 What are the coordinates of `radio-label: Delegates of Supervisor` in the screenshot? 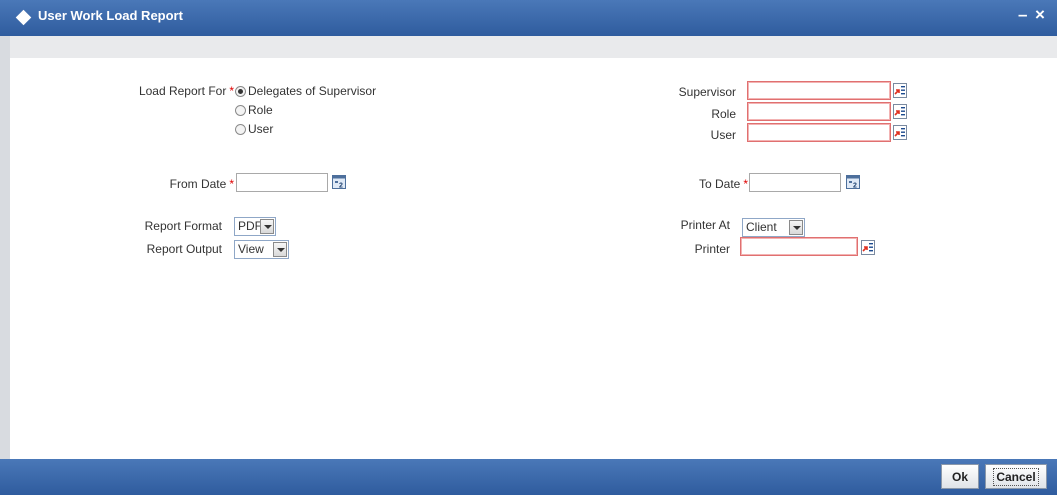 It's located at (312, 91).